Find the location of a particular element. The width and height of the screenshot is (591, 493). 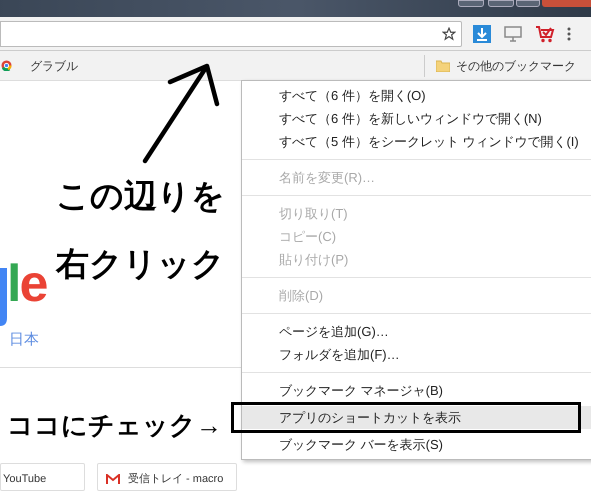

logo-letter: e is located at coordinates (32, 284).